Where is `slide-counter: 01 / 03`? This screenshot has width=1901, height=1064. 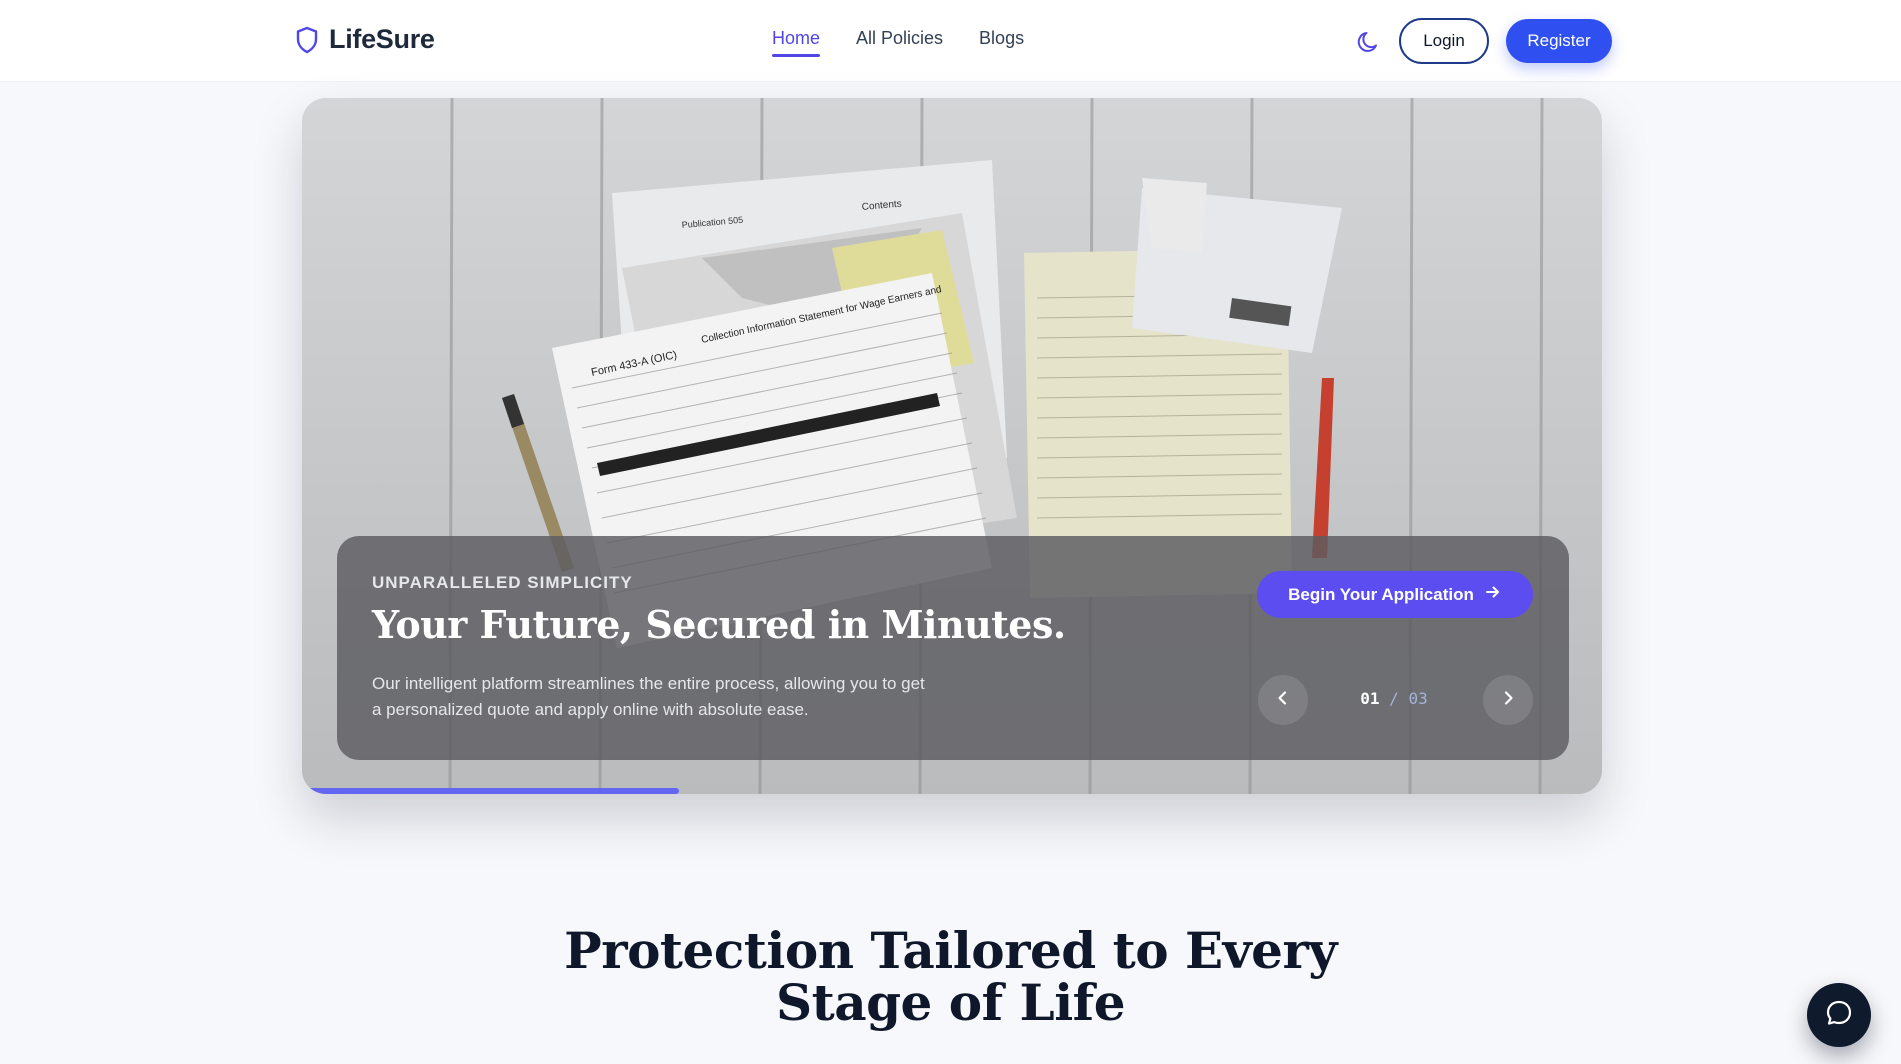
slide-counter: 01 / 03 is located at coordinates (1394, 698).